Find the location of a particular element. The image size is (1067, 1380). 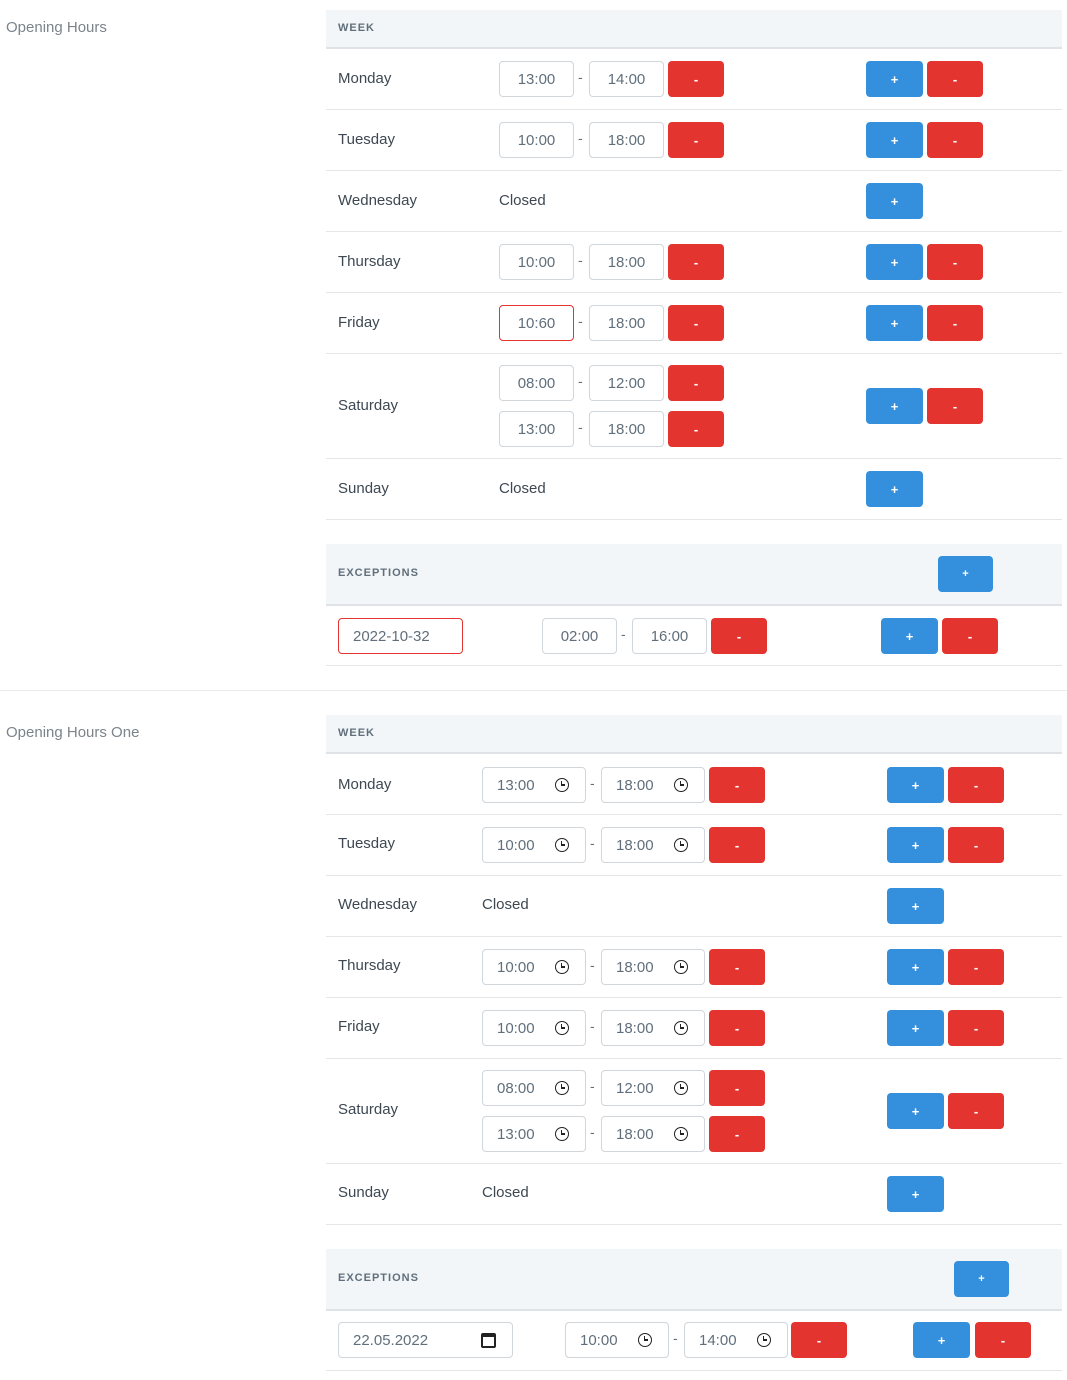

open-time-value: 13:00 is located at coordinates (516, 785).